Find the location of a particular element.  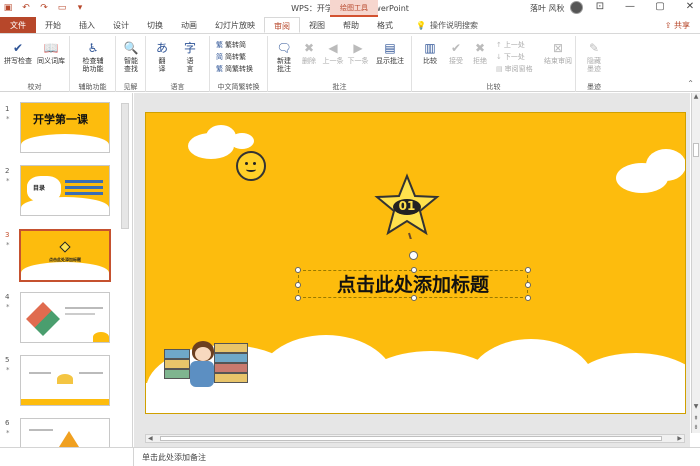

tab-insert: 插入 is located at coordinates (87, 25).